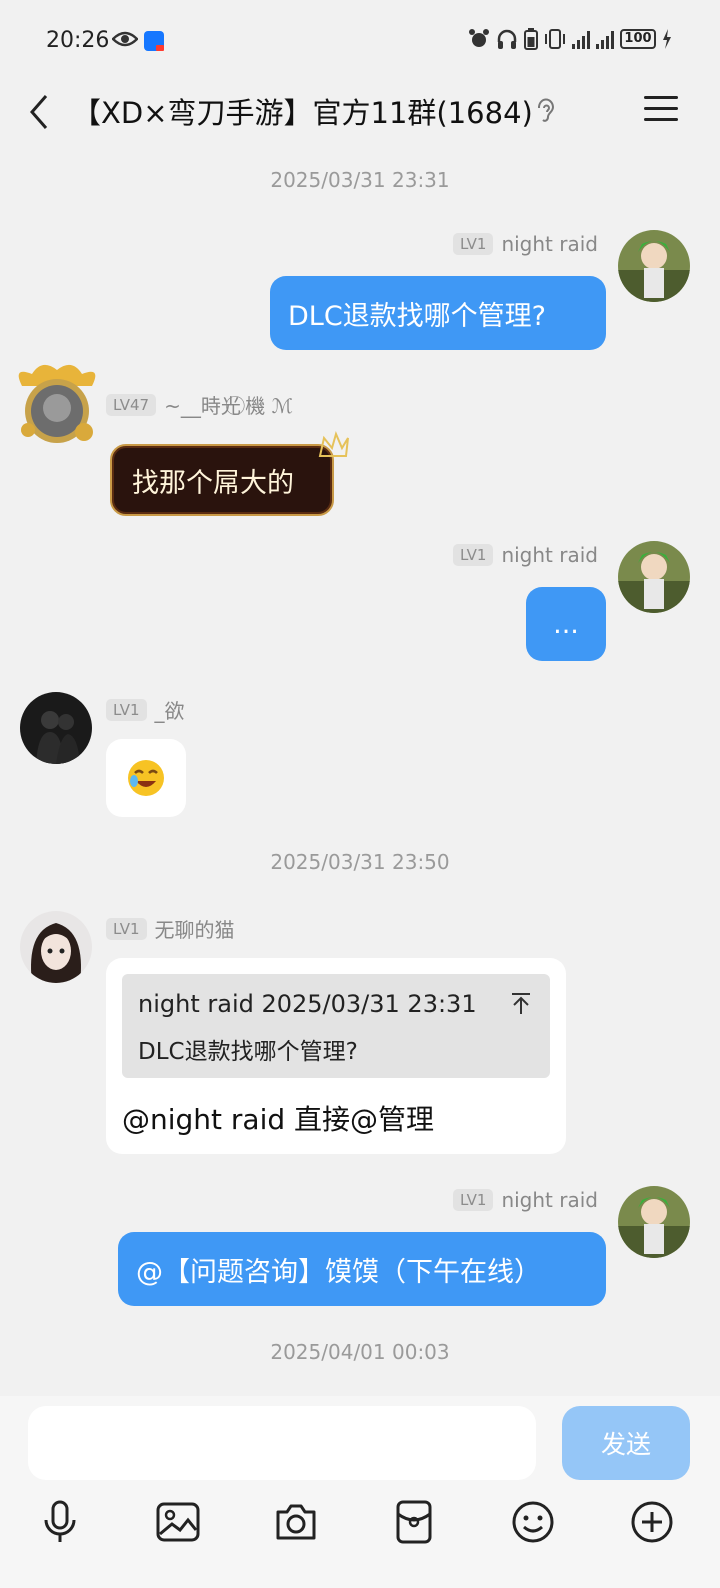  I want to click on crown-decoration-icon, so click(333, 444).